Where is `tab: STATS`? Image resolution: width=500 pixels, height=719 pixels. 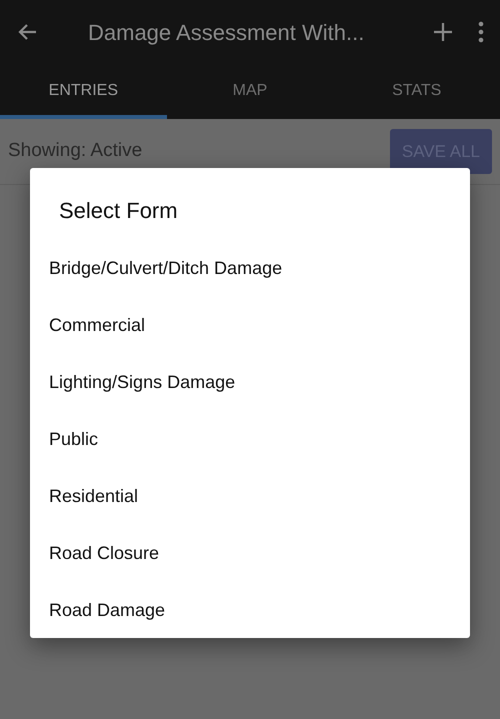 tab: STATS is located at coordinates (416, 91).